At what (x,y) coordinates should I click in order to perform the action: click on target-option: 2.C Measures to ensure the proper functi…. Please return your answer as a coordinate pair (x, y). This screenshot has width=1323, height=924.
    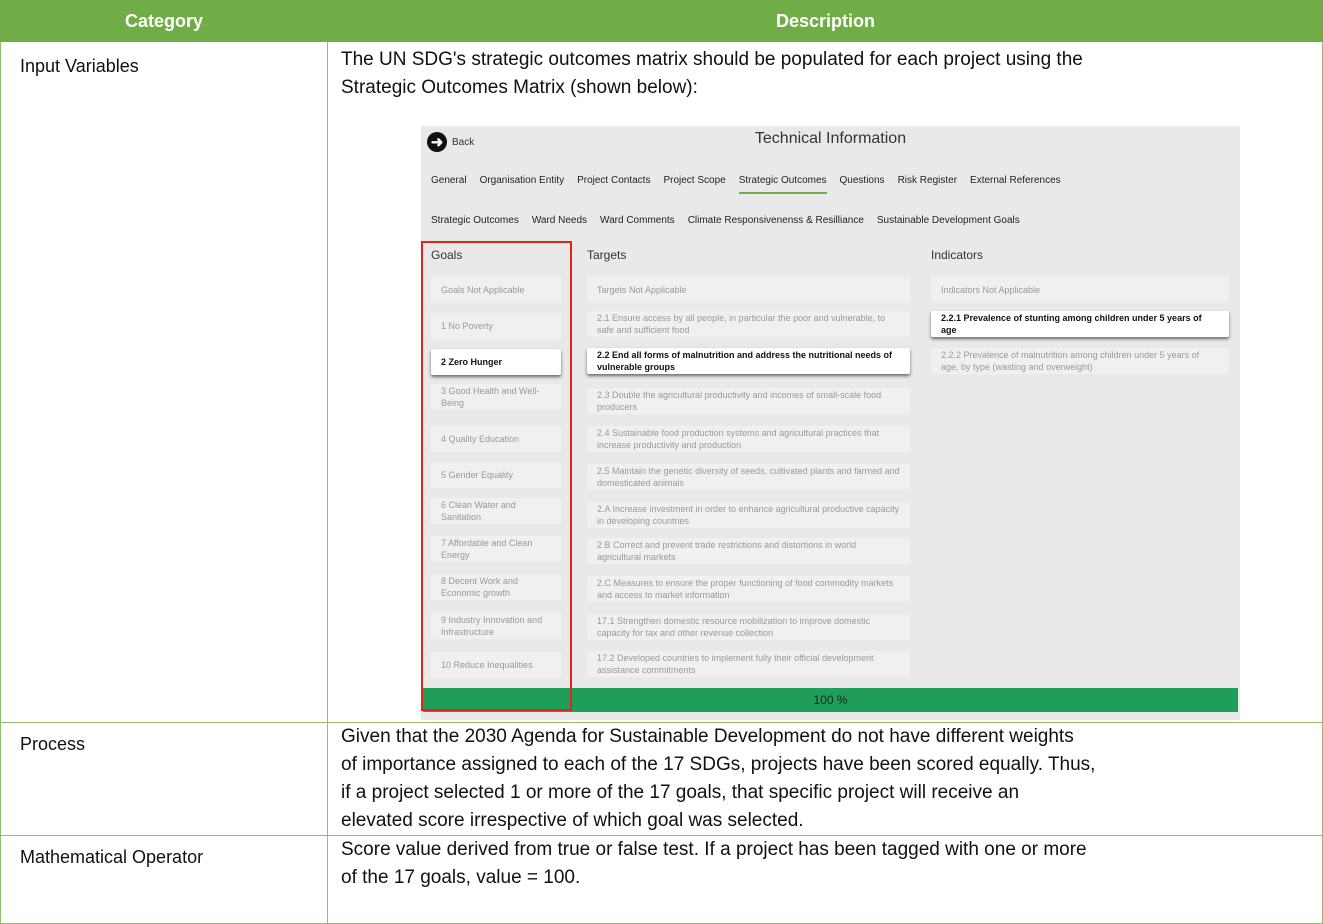
    Looking at the image, I should click on (748, 589).